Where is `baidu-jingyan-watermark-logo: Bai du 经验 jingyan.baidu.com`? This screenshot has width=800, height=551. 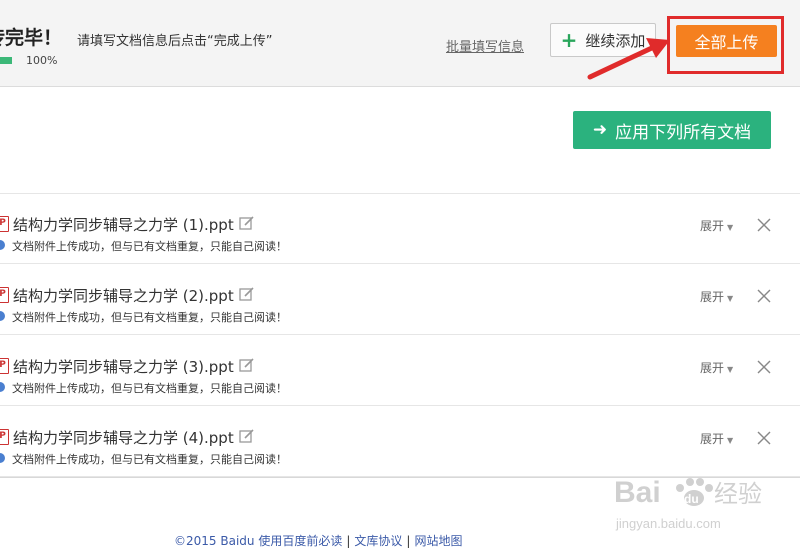
baidu-jingyan-watermark-logo: Bai du 经验 jingyan.baidu.com is located at coordinates (688, 503).